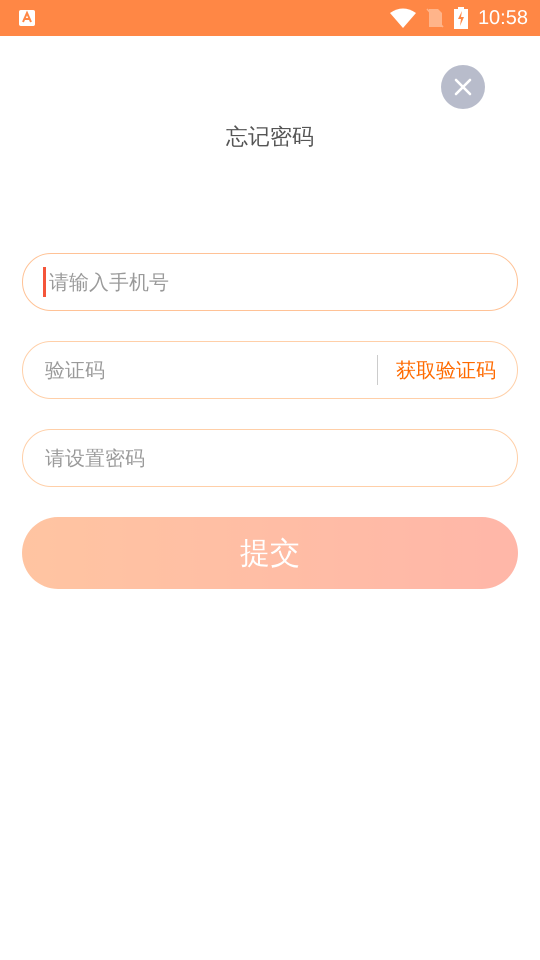 The height and width of the screenshot is (960, 540). Describe the element at coordinates (403, 18) in the screenshot. I see `wifi-icon` at that location.